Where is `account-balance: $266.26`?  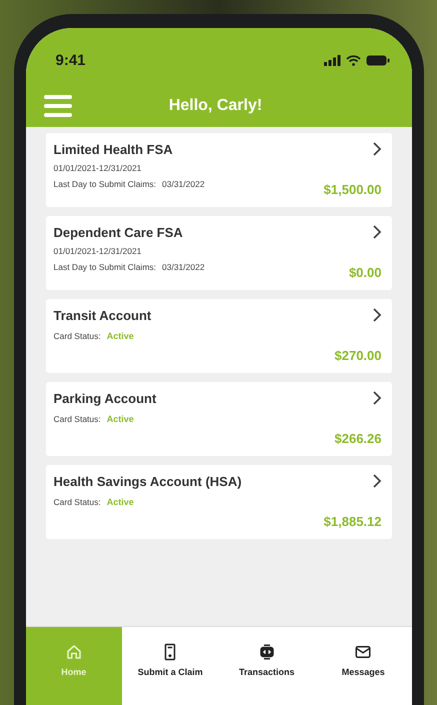
account-balance: $266.26 is located at coordinates (358, 438).